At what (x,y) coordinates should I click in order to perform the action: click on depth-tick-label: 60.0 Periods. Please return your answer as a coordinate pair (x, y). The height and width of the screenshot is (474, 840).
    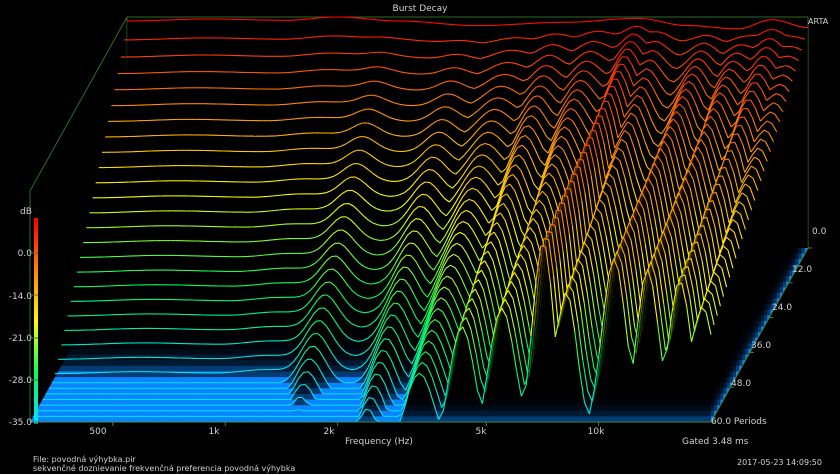
    Looking at the image, I should click on (739, 422).